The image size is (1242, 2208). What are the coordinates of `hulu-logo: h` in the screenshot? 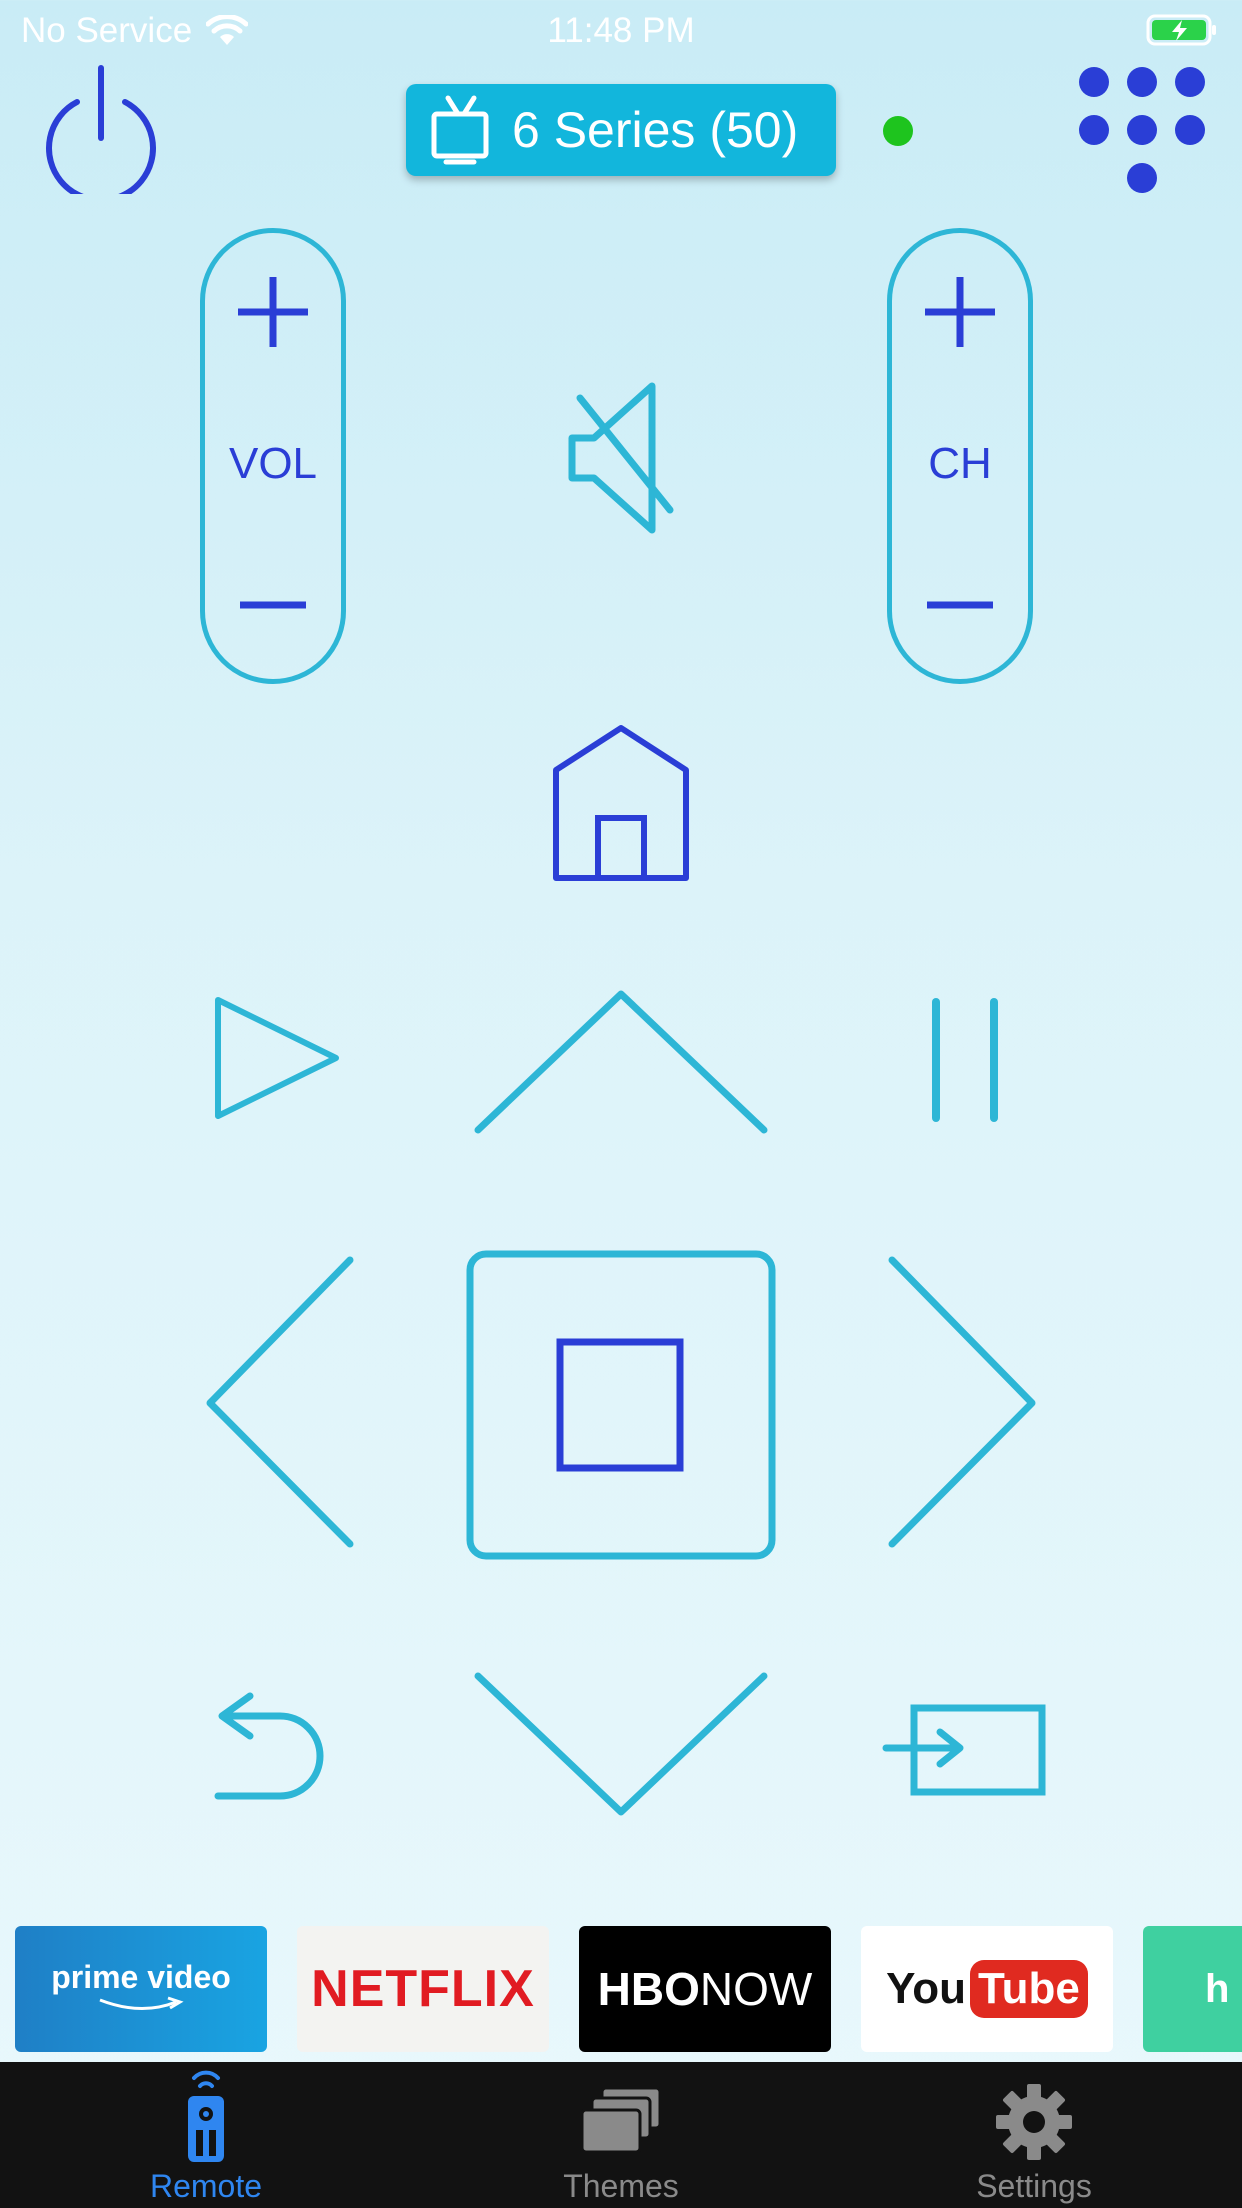 It's located at (1217, 1988).